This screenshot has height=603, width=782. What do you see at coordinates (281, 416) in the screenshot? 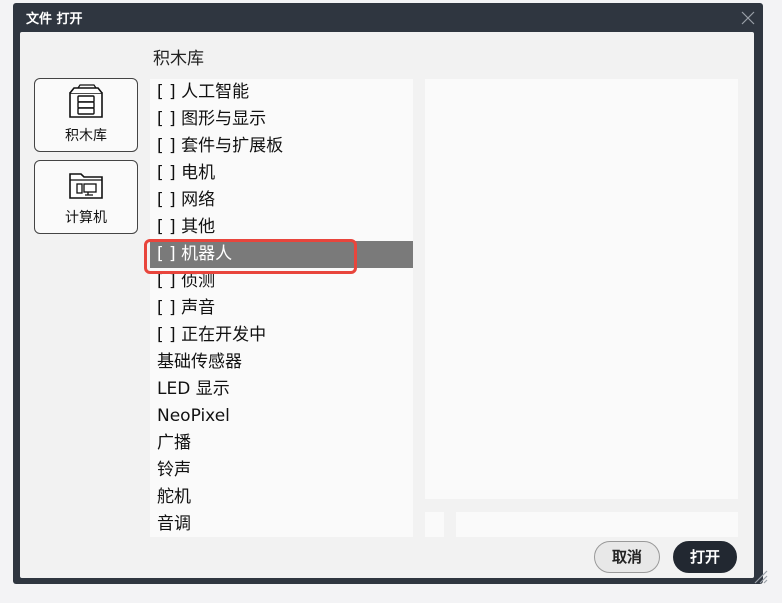
I see `list-item: NeoPixel` at bounding box center [281, 416].